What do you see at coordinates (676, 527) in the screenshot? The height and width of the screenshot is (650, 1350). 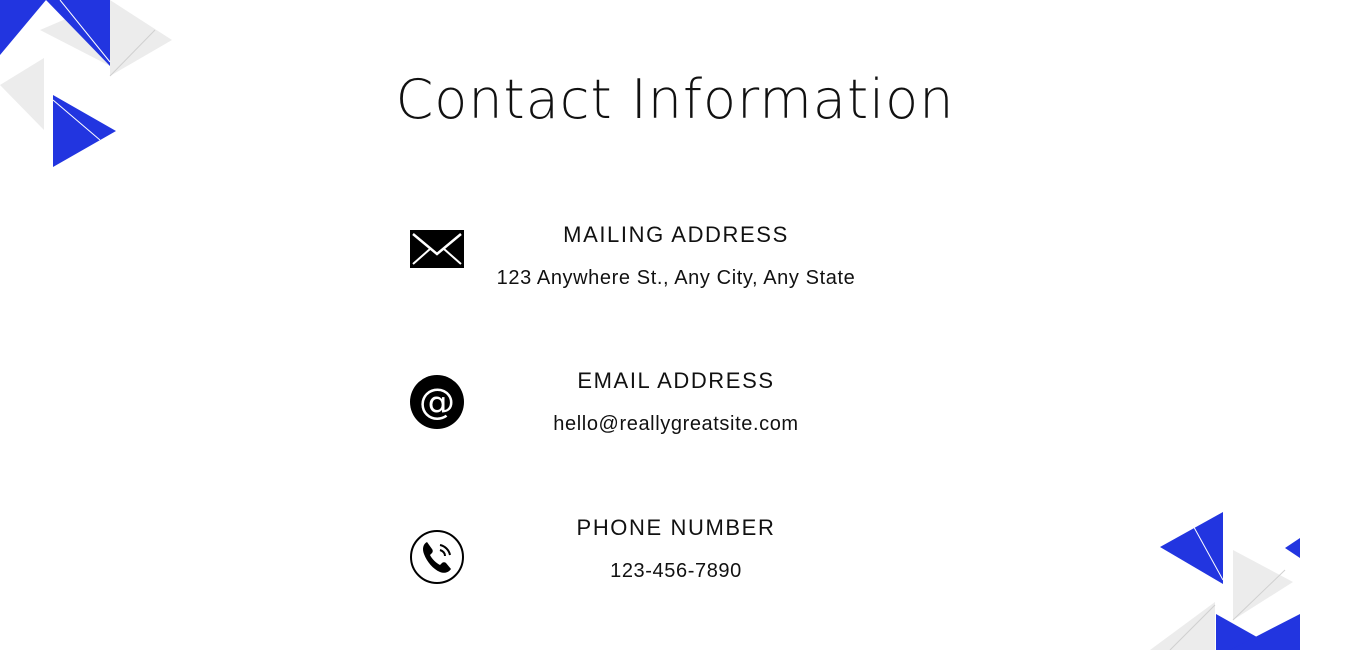 I see `contact-label: PHONE NUMBER` at bounding box center [676, 527].